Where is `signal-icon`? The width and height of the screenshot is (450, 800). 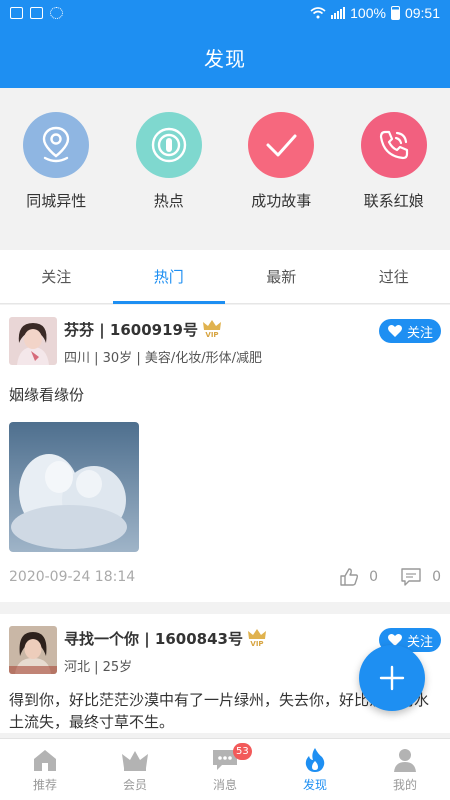 signal-icon is located at coordinates (338, 13).